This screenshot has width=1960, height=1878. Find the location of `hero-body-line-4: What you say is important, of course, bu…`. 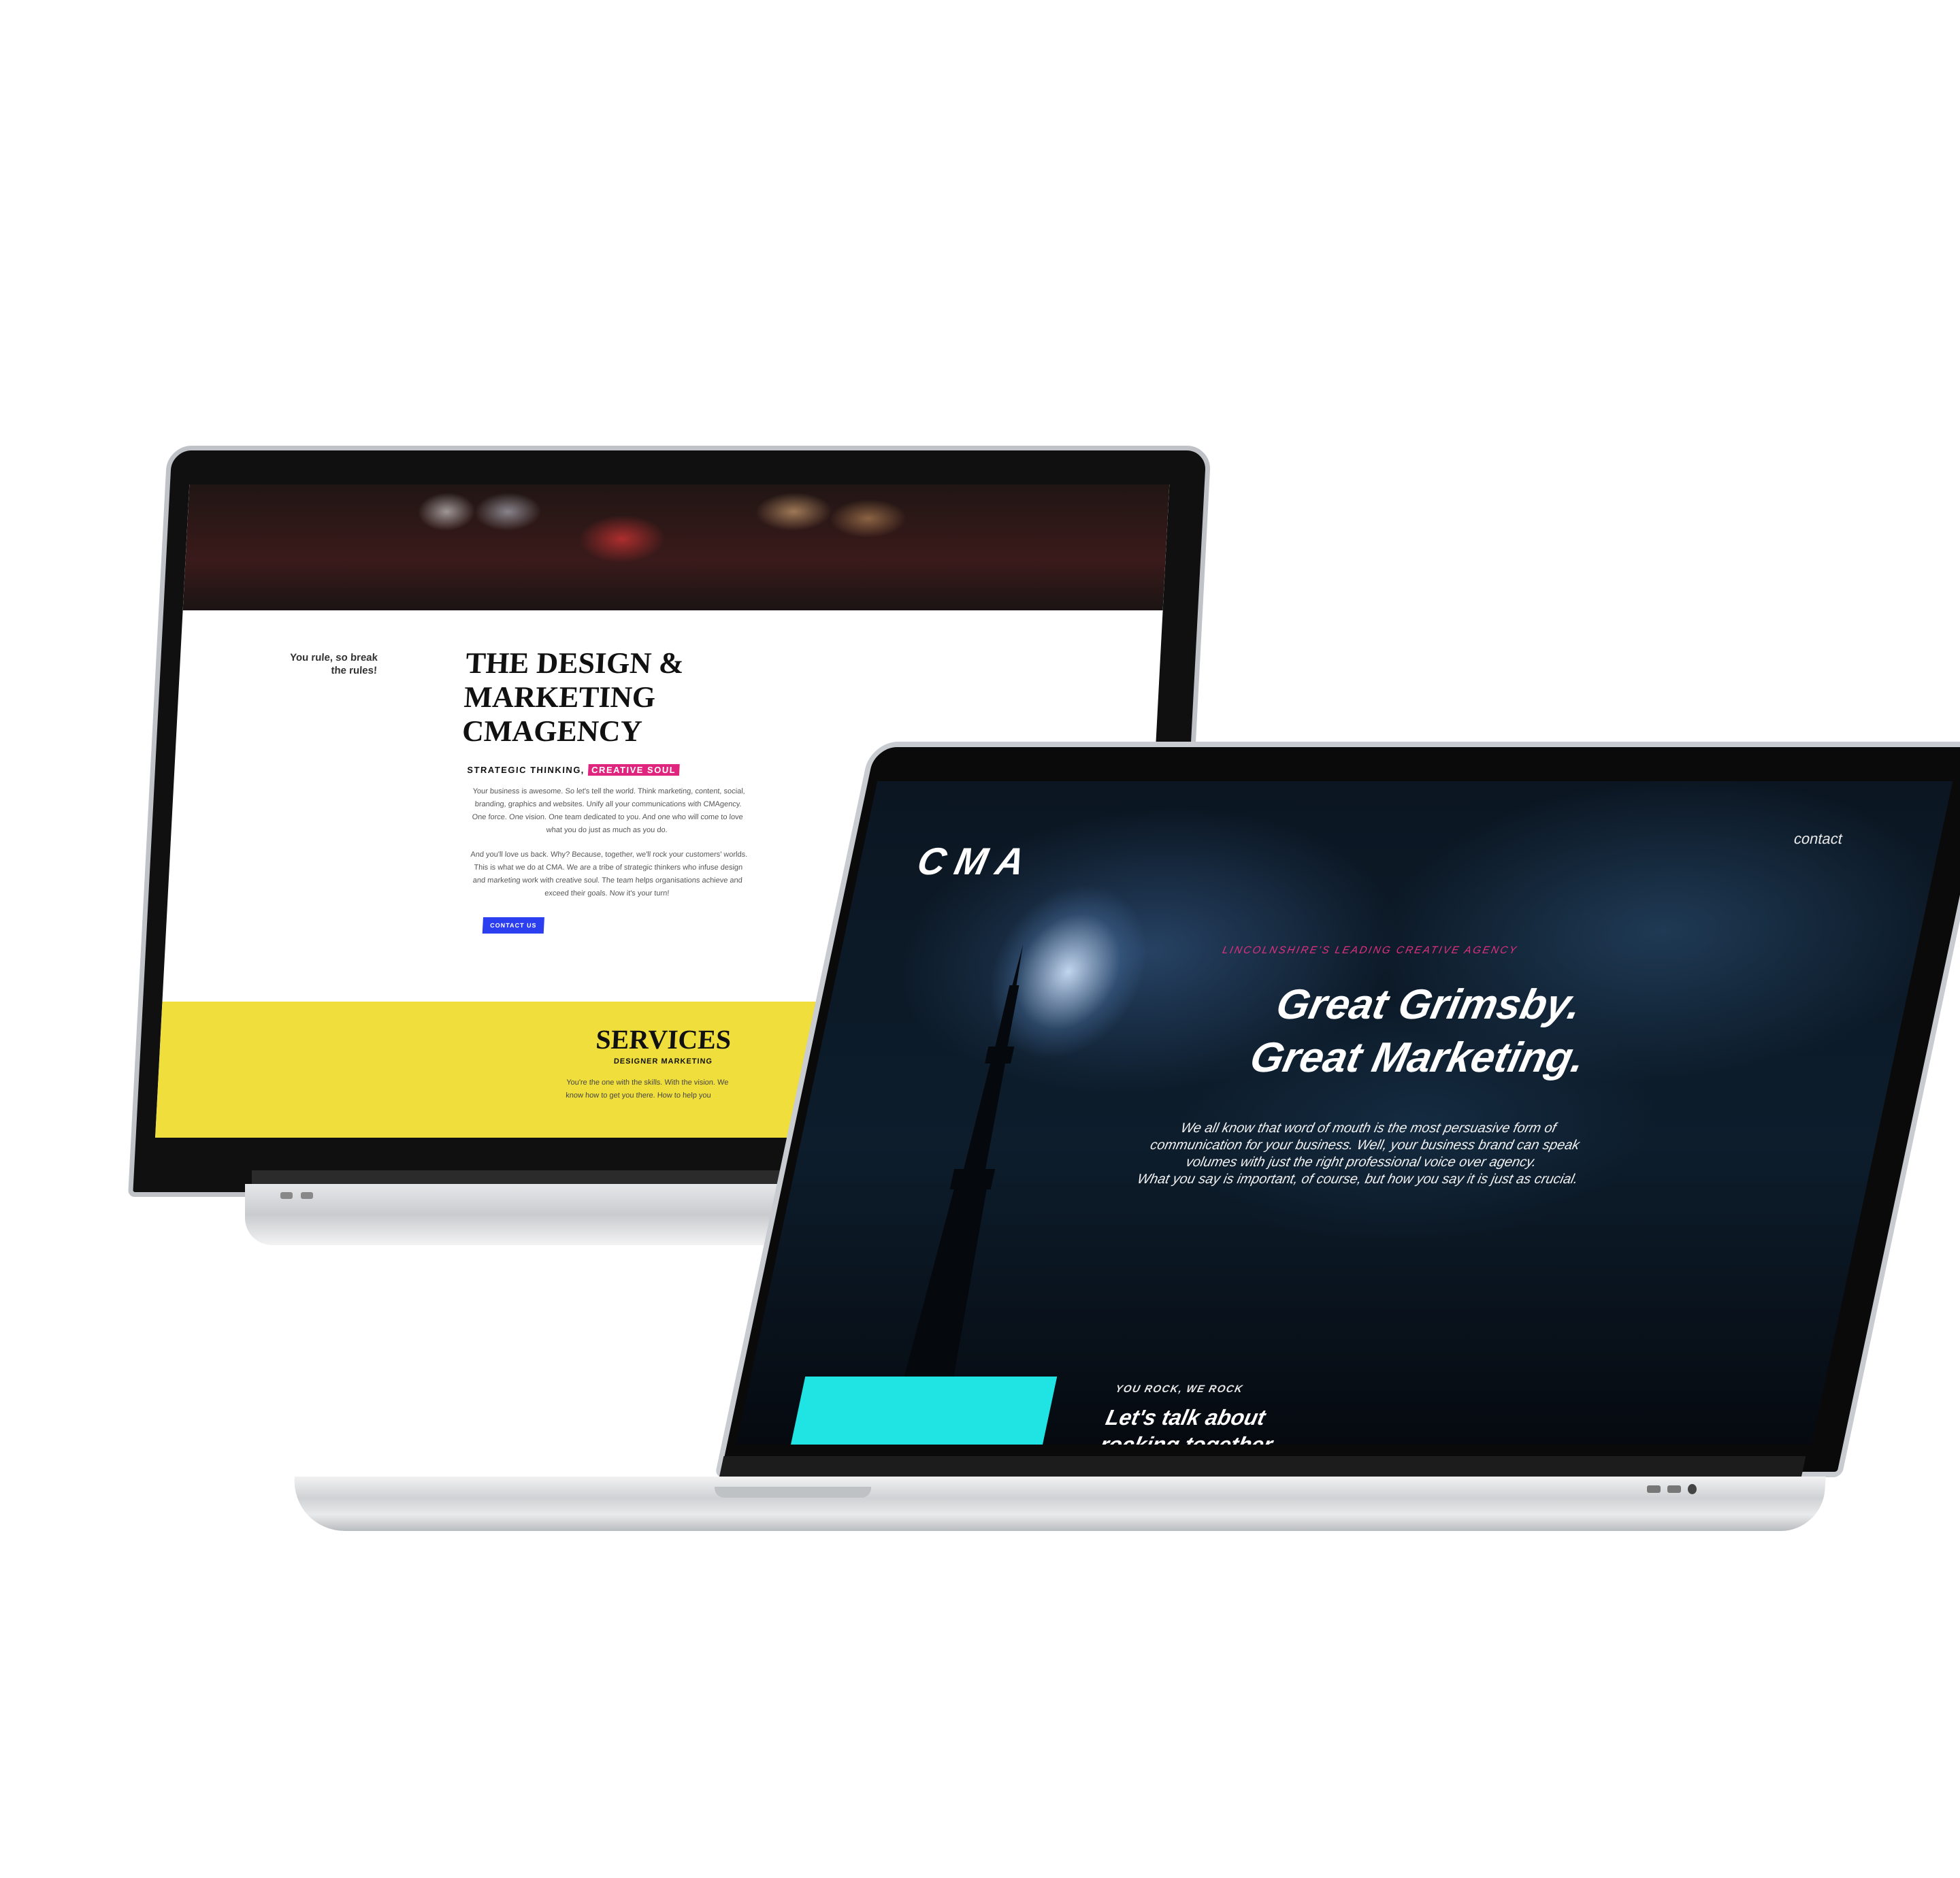

hero-body-line-4: What you say is important, of course, bu… is located at coordinates (1358, 1179).